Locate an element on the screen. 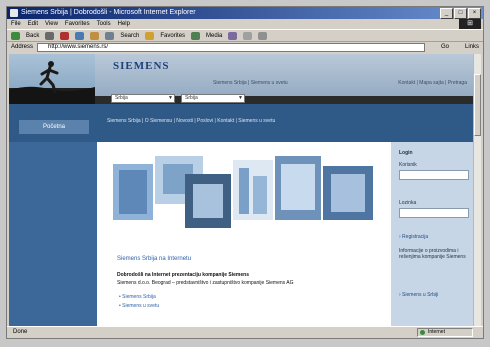 The height and width of the screenshot is (347, 490). language-select: Srbija ▼ is located at coordinates (213, 98).